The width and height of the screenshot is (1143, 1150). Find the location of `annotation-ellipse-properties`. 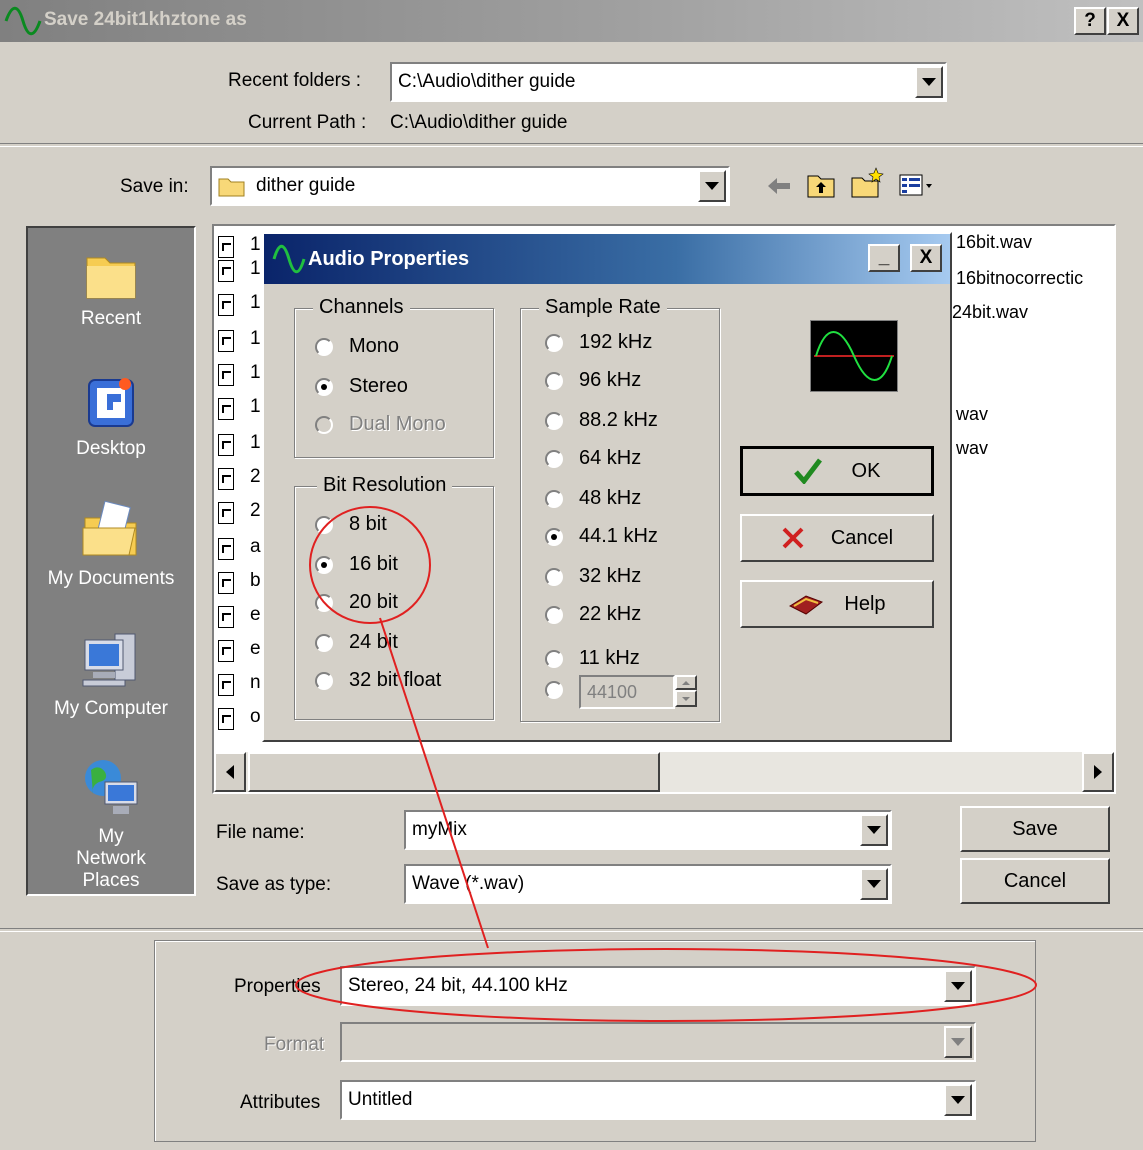

annotation-ellipse-properties is located at coordinates (666, 985).